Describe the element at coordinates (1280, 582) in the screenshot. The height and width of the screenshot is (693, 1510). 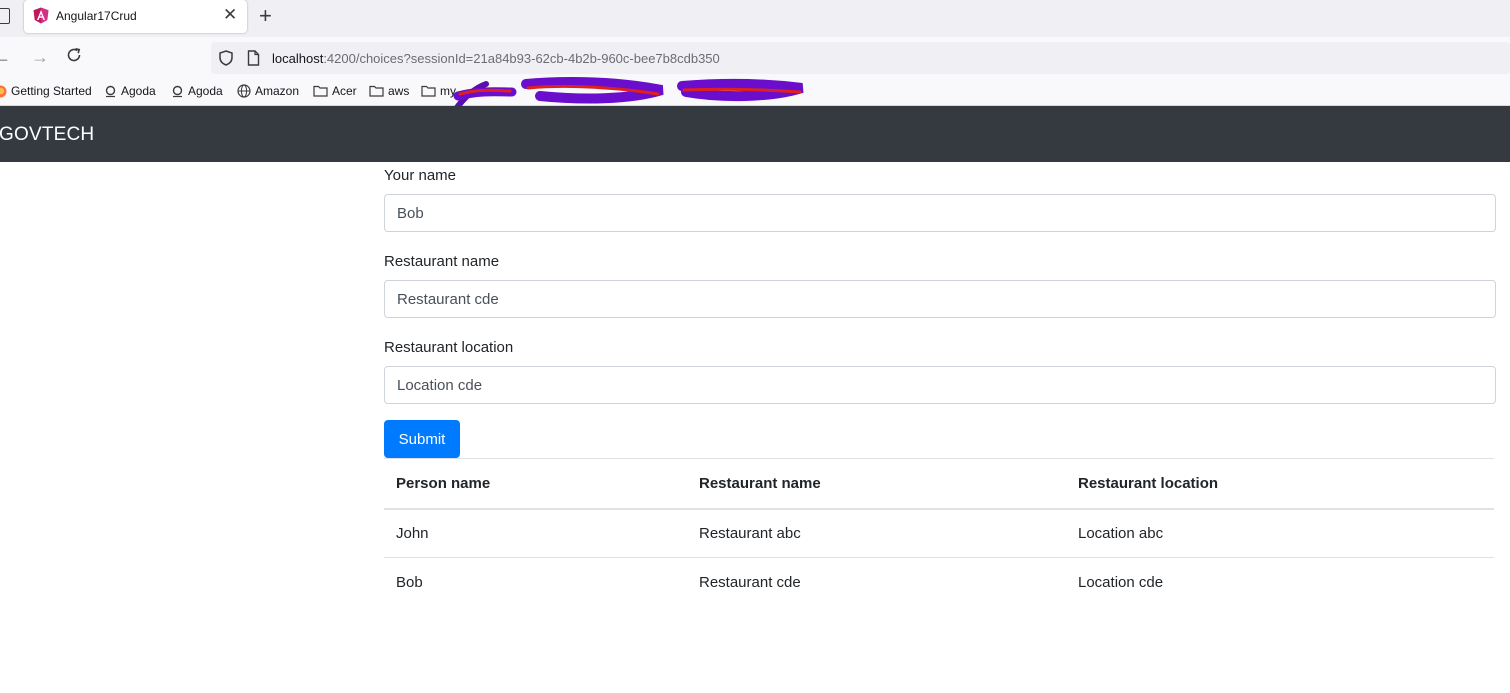
I see `cell-restaurant-location: Location cde` at that location.